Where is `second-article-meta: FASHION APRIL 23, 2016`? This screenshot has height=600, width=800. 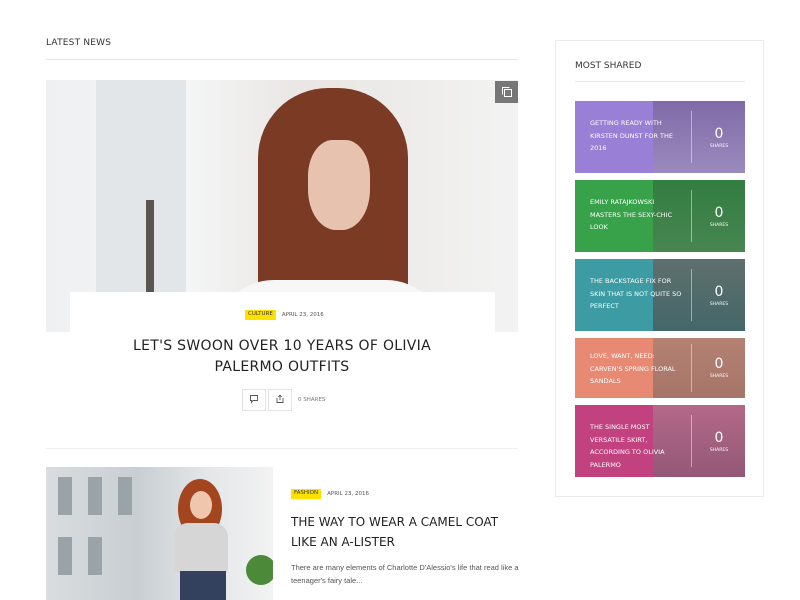
second-article-meta: FASHION APRIL 23, 2016 is located at coordinates (330, 494).